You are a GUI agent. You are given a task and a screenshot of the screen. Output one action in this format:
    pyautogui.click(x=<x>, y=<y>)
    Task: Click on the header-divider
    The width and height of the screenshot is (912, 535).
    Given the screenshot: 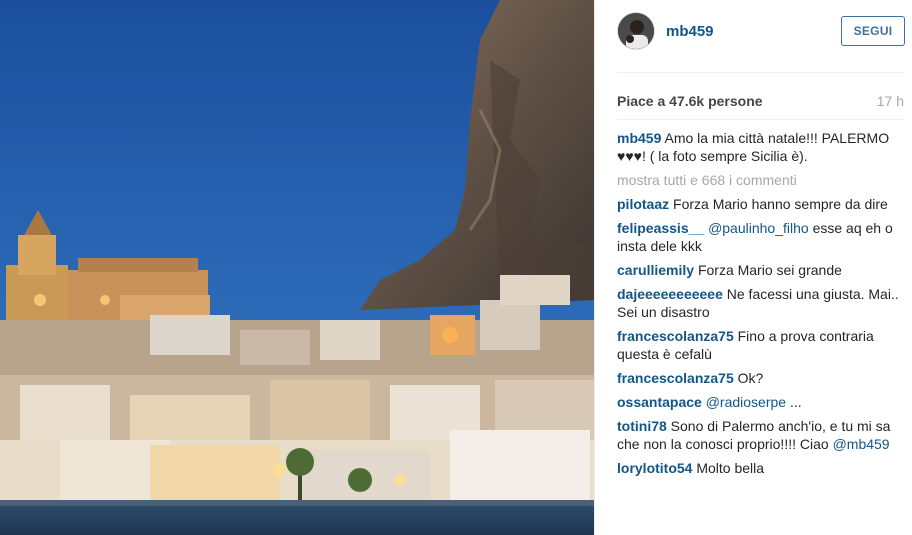 What is the action you would take?
    pyautogui.click(x=760, y=72)
    